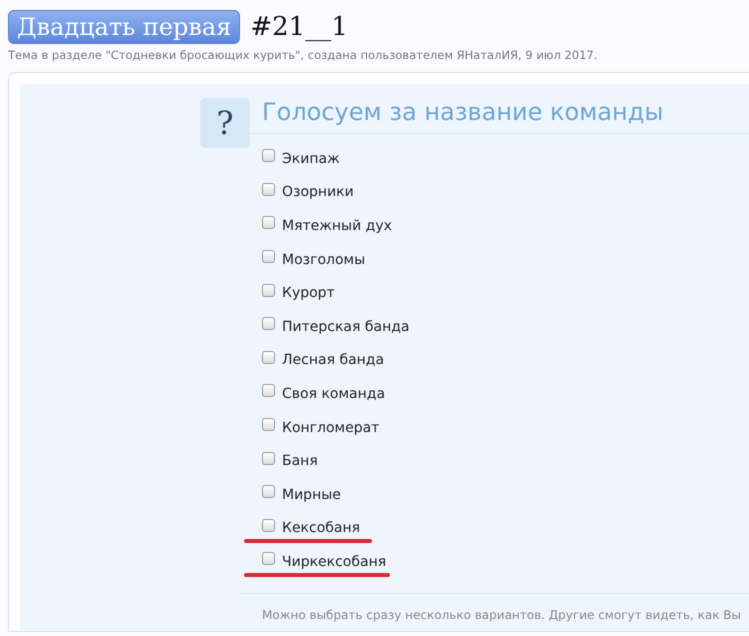 This screenshot has width=749, height=636. What do you see at coordinates (311, 494) in the screenshot?
I see `option-label: Мирные` at bounding box center [311, 494].